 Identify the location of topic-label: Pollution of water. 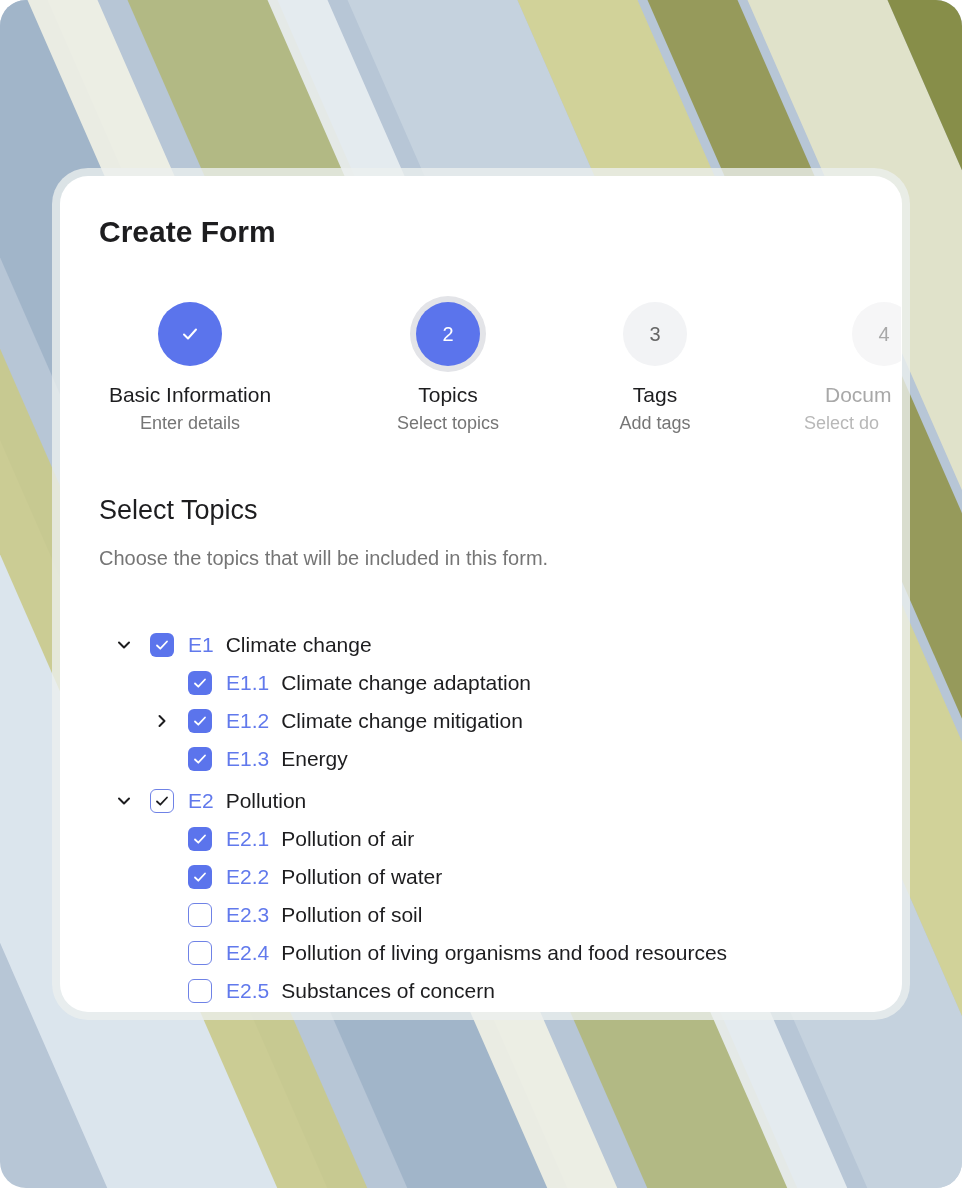
(362, 877).